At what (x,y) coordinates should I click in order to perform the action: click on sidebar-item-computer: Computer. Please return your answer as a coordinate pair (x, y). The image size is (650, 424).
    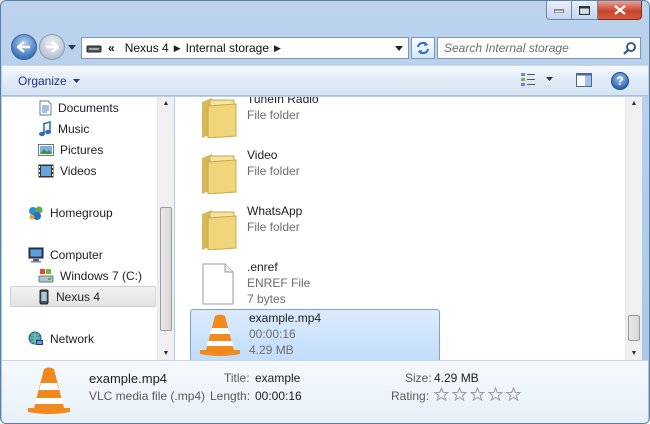
    Looking at the image, I should click on (65, 254).